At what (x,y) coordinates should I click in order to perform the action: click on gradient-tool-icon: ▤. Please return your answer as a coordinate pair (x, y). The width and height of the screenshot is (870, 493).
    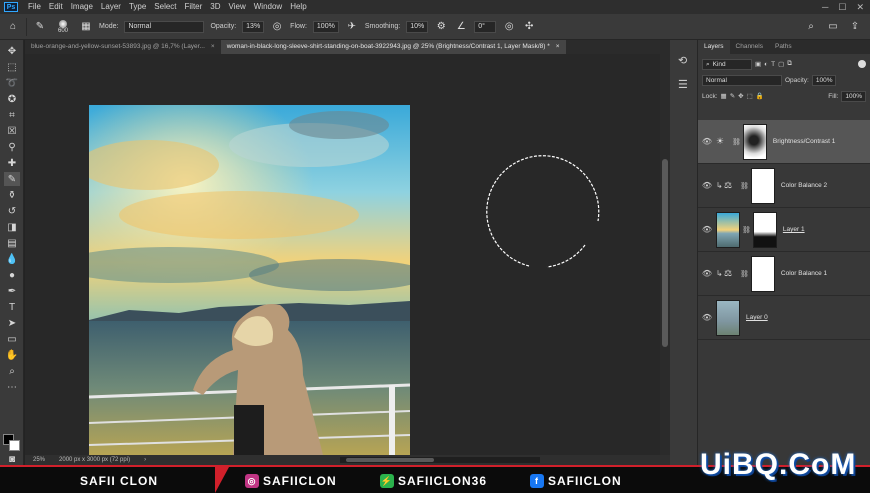
    Looking at the image, I should click on (12, 243).